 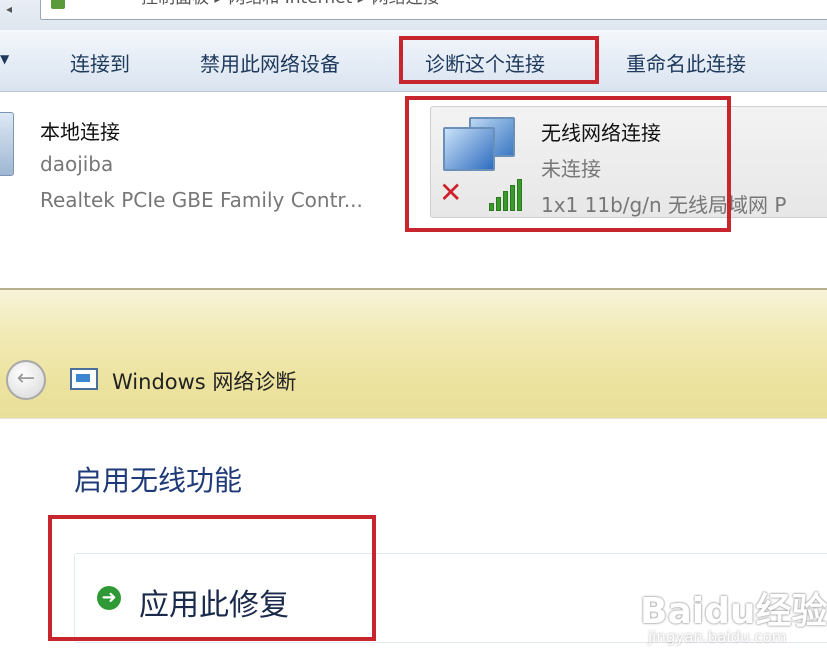 I want to click on network-diagnostics-icon, so click(x=84, y=379).